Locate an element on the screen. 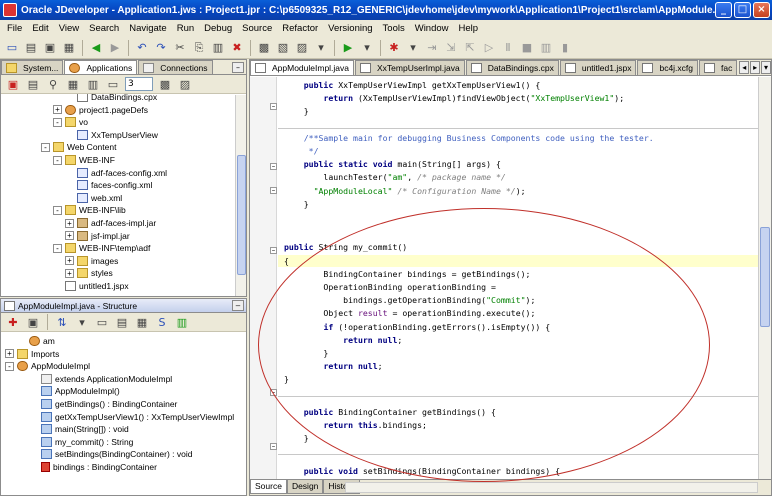 The height and width of the screenshot is (496, 772). code-line: { is located at coordinates (518, 260).